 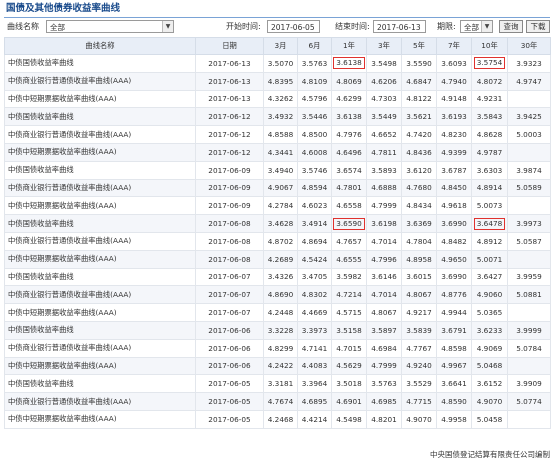 I want to click on cell-1y: 4.6558, so click(x=349, y=206).